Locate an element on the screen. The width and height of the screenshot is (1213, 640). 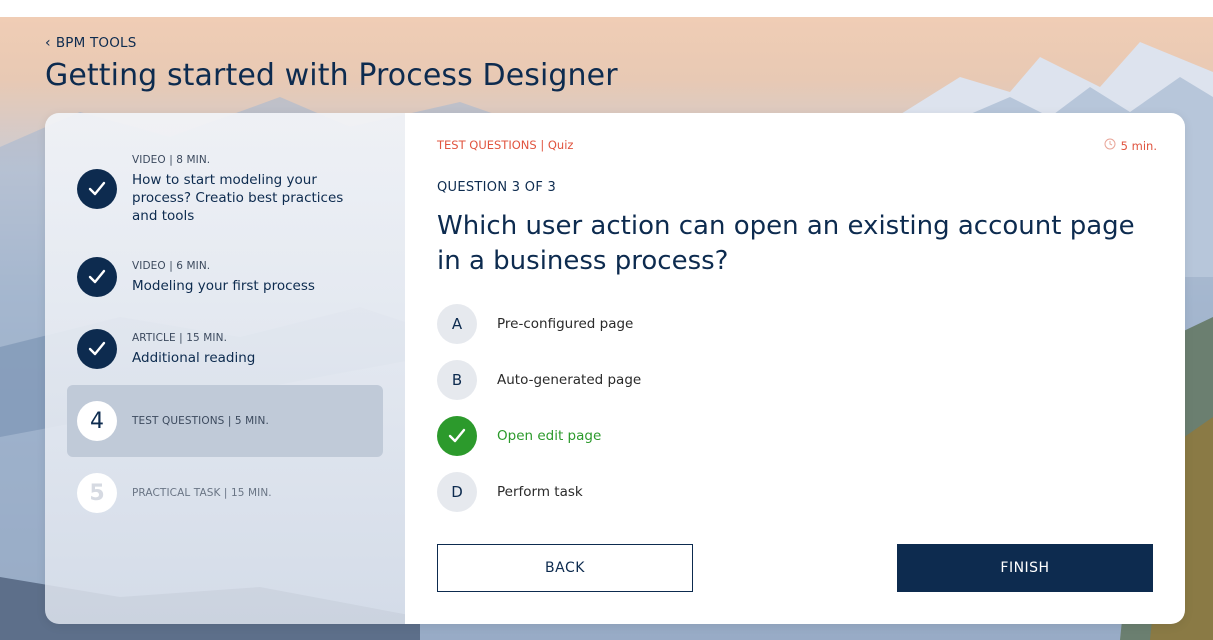
answer-option-a: A Pre-configured page is located at coordinates (535, 324).